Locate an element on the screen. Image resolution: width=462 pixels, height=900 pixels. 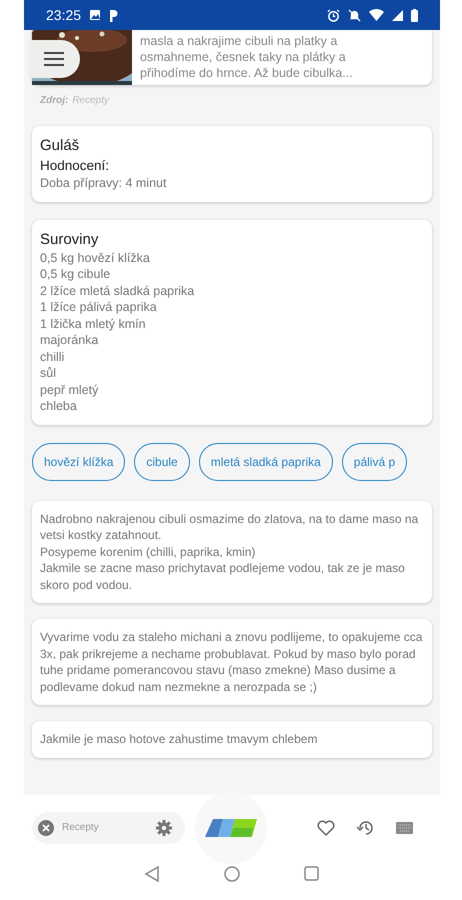
step-text: Vyvarime vodu za staleho michani a znovu podlijeme, to opakujeme cca 3x, pak prikrejeme a nechame probublavat. Pokud by maso bylo porad tuhe pridame pomerancovou stavu (maso zmekne) Maso dusime a podlevame dokud nam nezmekne a nerozpada se ;) is located at coordinates (232, 662).